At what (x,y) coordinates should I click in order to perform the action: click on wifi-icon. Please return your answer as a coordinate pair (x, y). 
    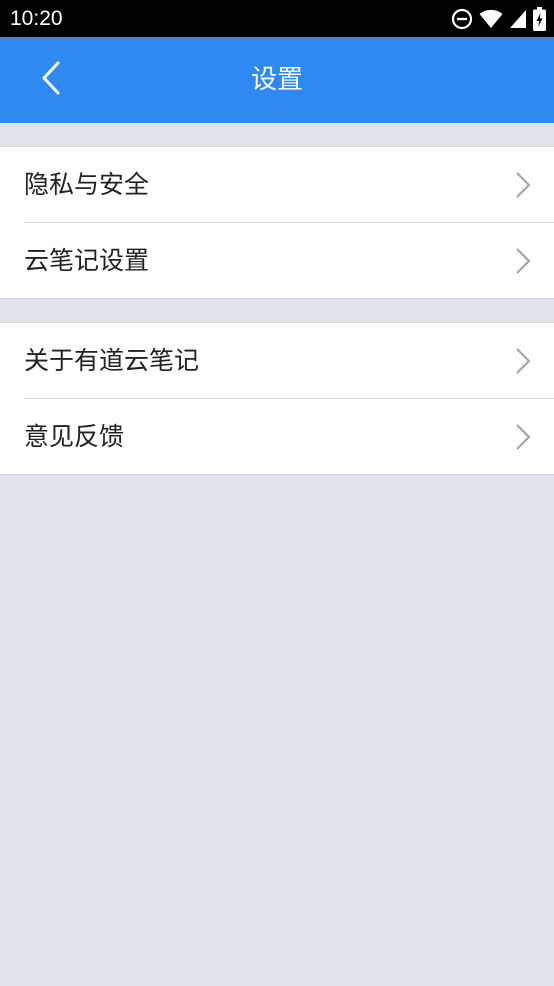
    Looking at the image, I should click on (491, 19).